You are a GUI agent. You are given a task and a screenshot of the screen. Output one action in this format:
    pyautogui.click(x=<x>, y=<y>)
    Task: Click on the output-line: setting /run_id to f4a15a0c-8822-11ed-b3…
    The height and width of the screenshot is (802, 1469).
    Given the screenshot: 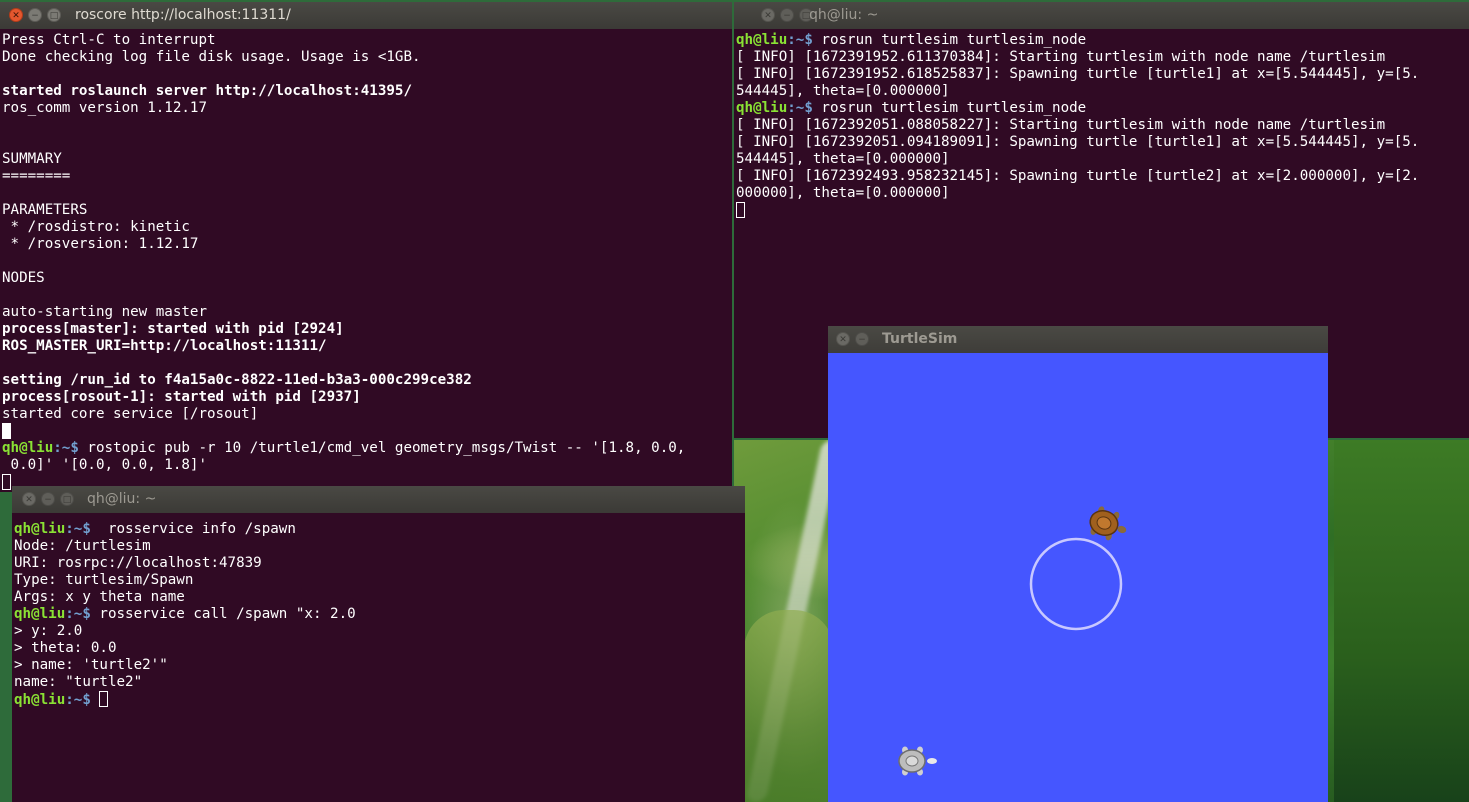 What is the action you would take?
    pyautogui.click(x=367, y=380)
    